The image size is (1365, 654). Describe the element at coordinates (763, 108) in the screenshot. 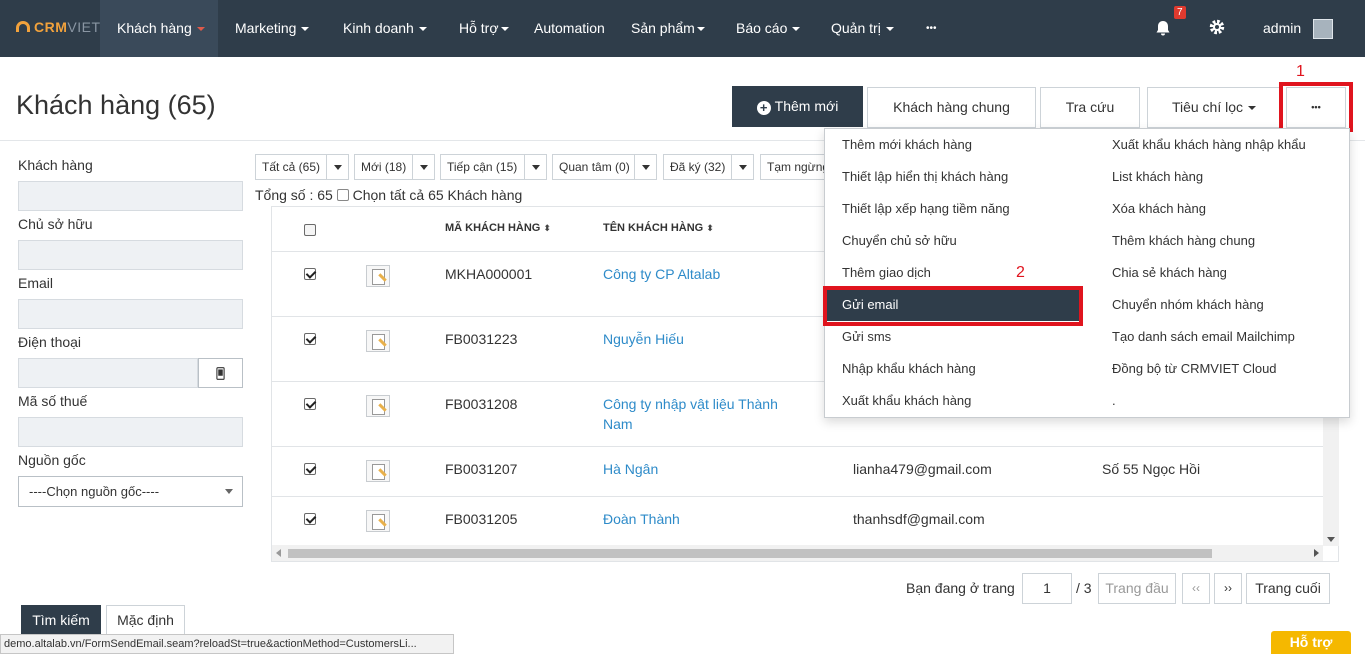

I see `plus-circle-icon: +` at that location.